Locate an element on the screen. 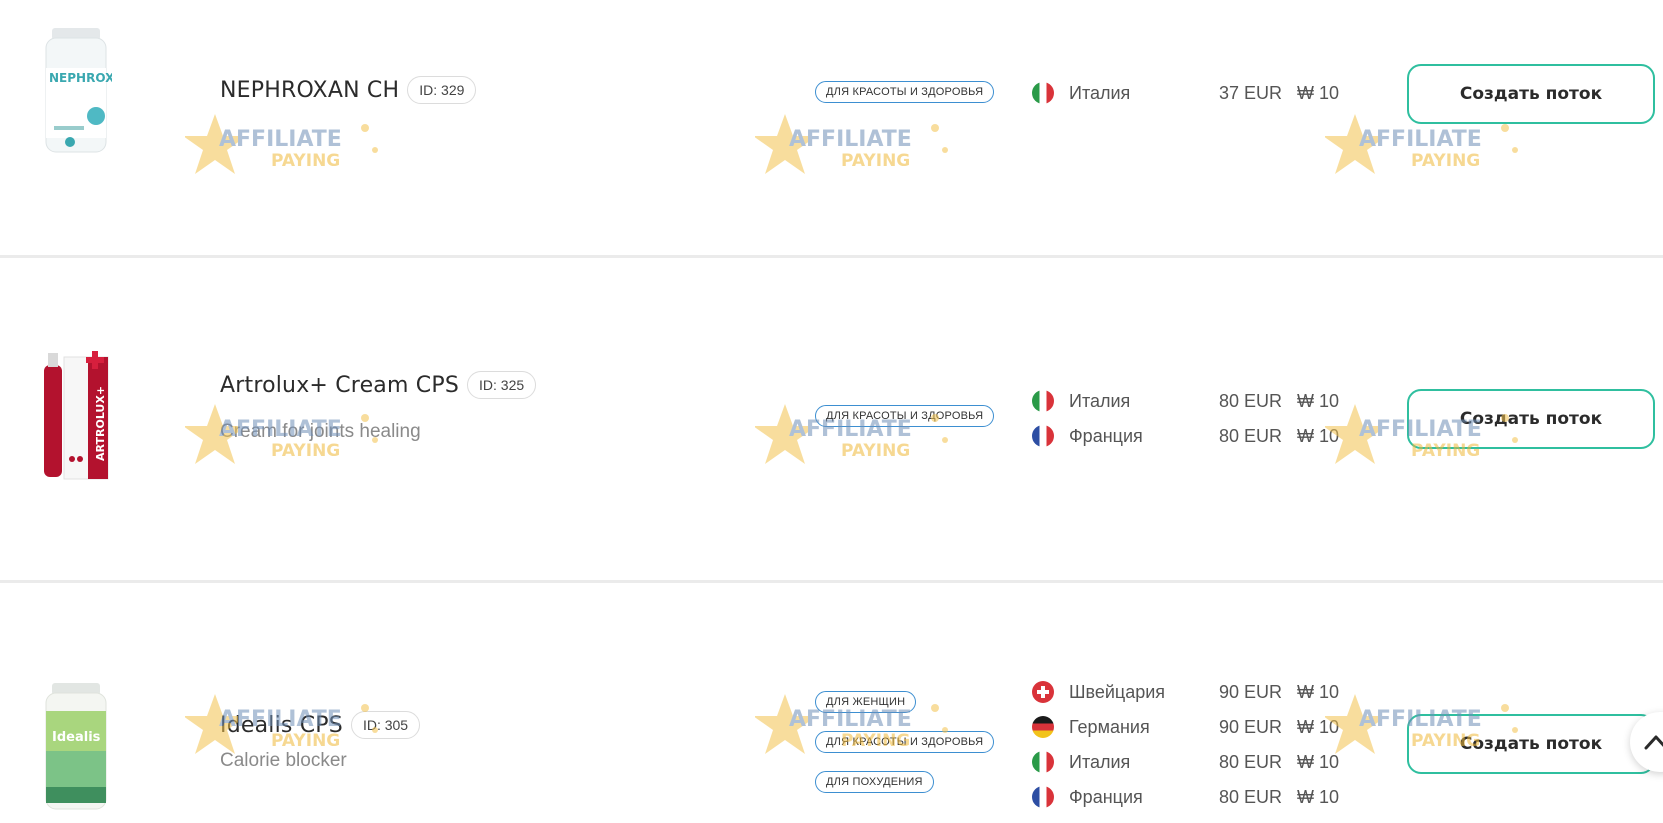  geo-row: Швейцария 90 EUR ₩ 10 is located at coordinates (1185, 692).